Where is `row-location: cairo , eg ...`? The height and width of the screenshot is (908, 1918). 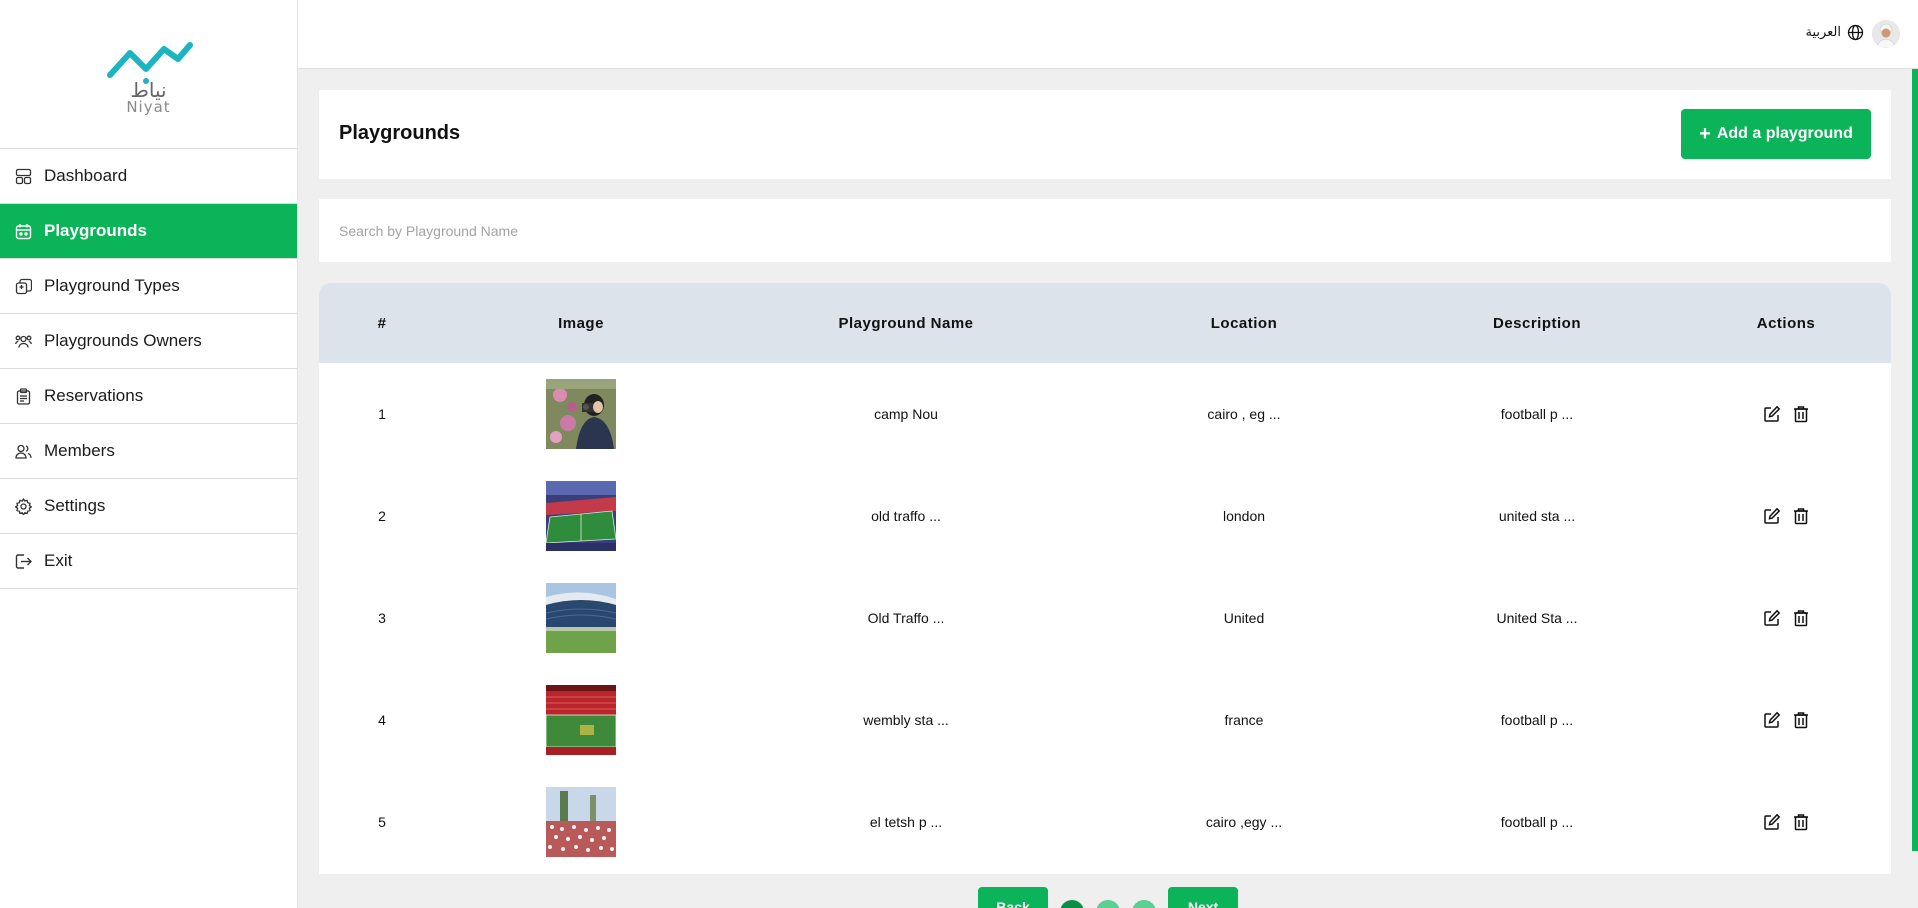 row-location: cairo , eg ... is located at coordinates (1244, 414).